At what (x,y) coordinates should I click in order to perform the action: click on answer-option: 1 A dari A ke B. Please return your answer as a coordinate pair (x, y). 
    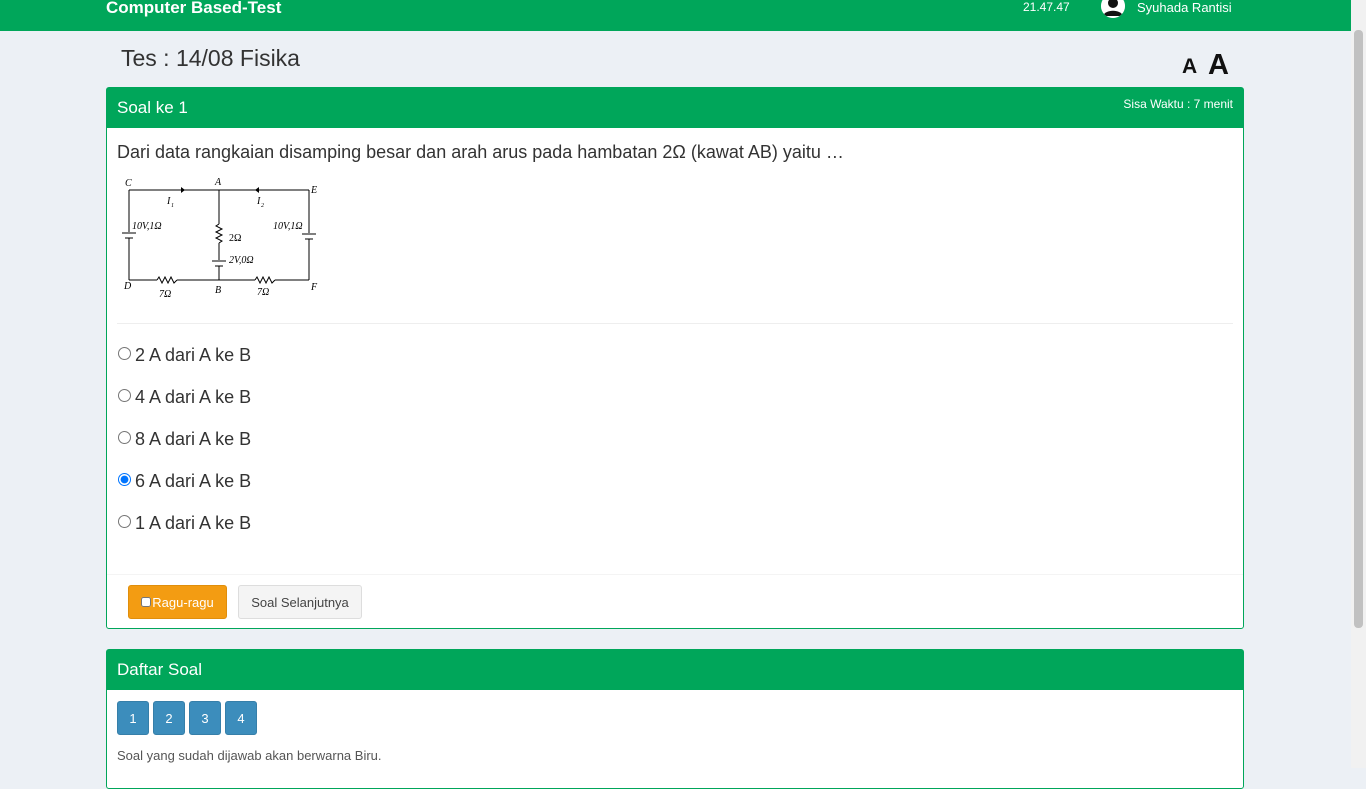
    Looking at the image, I should click on (184, 523).